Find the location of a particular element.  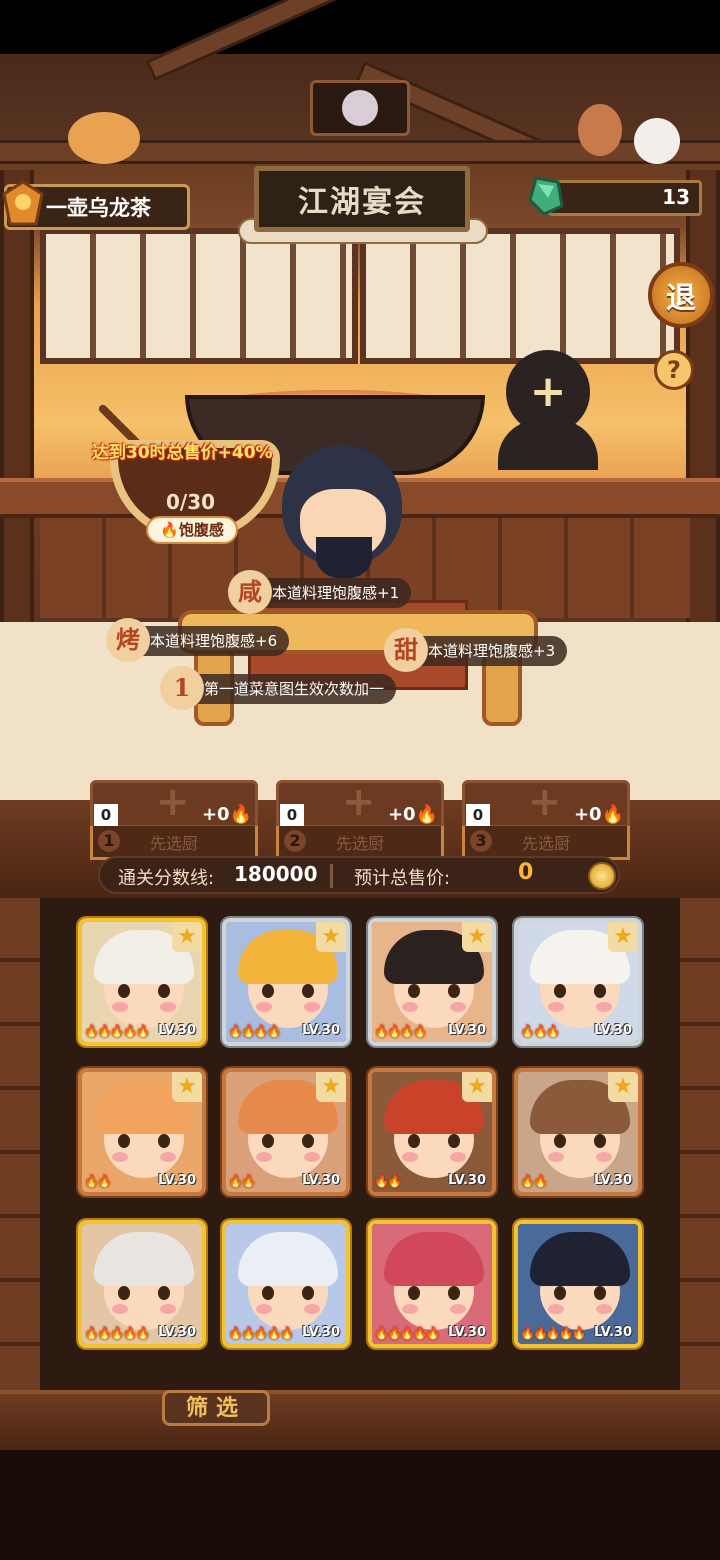

window-right is located at coordinates (520, 296).